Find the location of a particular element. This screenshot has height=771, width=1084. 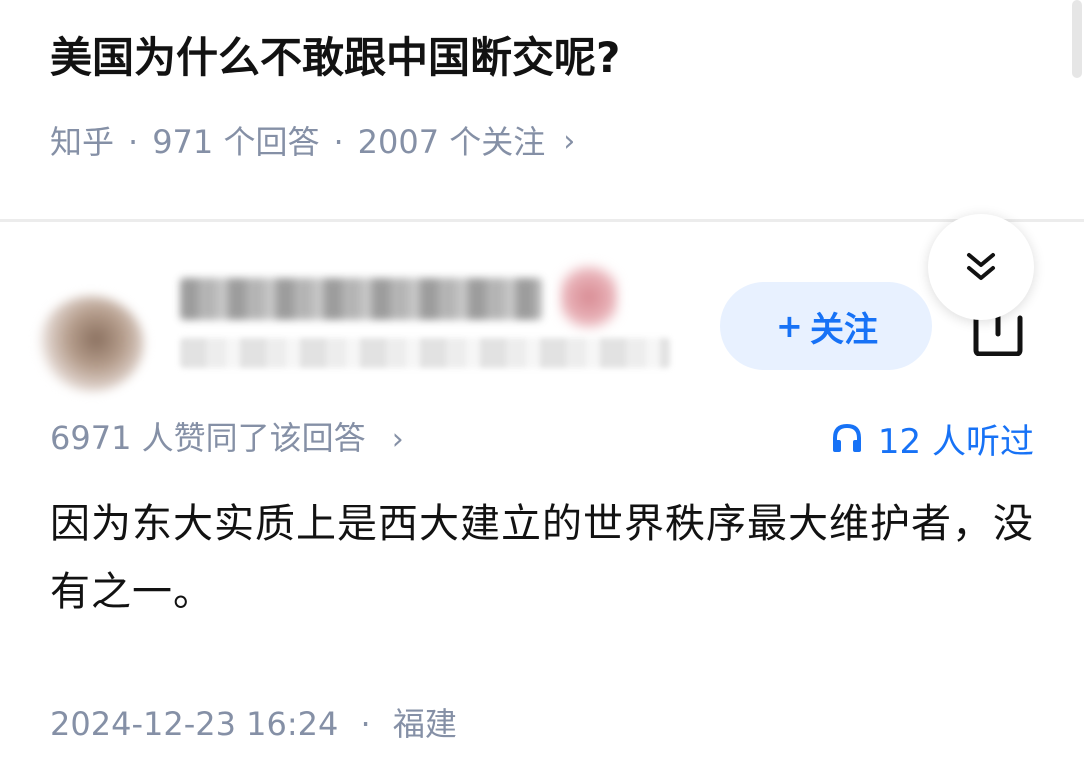

headphones-icon is located at coordinates (846, 437).